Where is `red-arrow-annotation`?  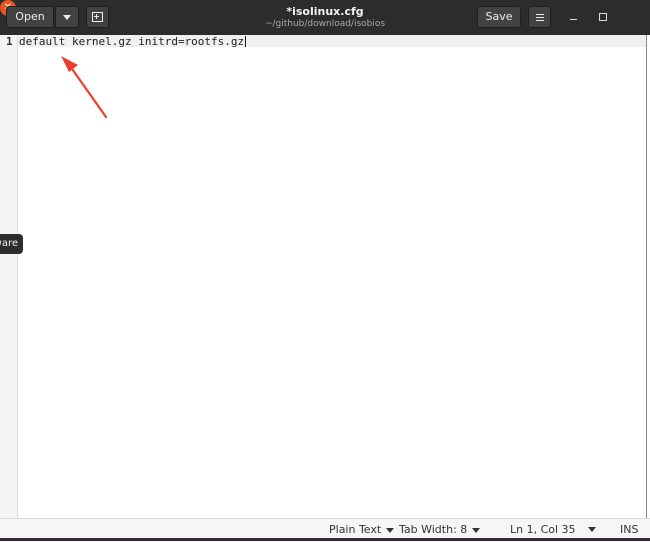 red-arrow-annotation is located at coordinates (84, 87).